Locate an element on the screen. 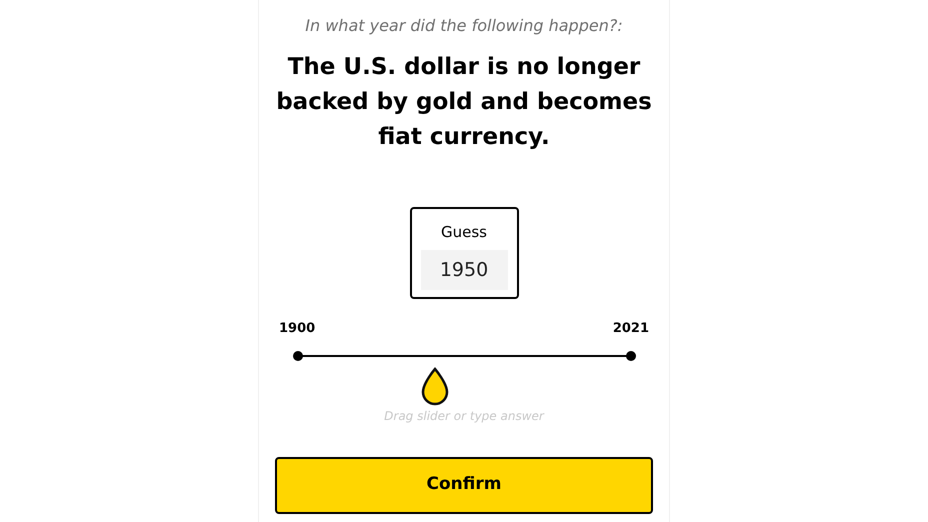  max-year-label: 2021 is located at coordinates (630, 329).